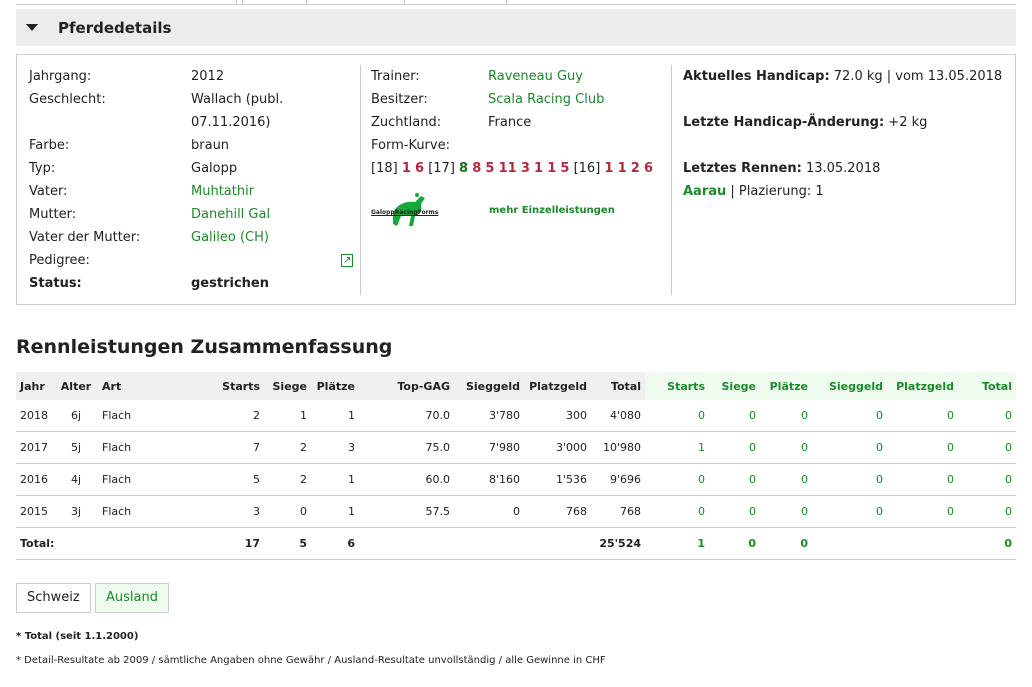  Describe the element at coordinates (557, 416) in the screenshot. I see `table-cell: 300` at that location.